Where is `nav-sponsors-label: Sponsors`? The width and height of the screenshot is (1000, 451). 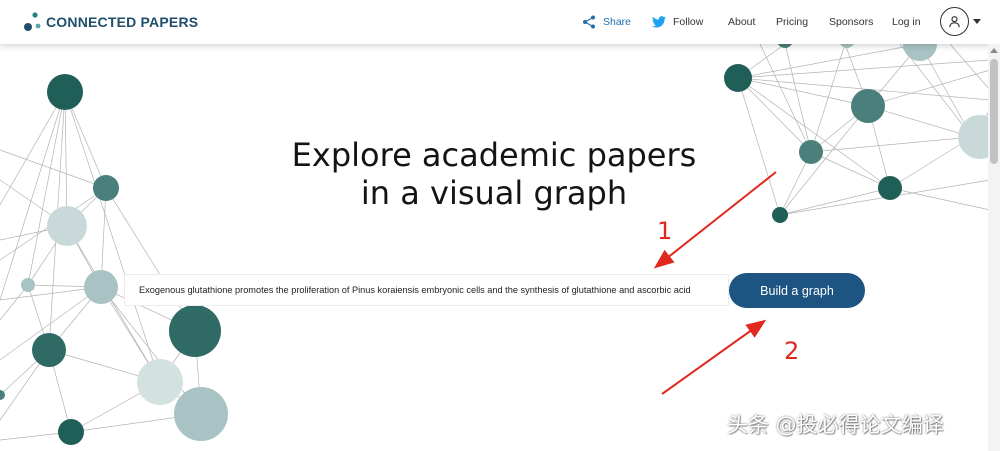 nav-sponsors-label: Sponsors is located at coordinates (851, 22).